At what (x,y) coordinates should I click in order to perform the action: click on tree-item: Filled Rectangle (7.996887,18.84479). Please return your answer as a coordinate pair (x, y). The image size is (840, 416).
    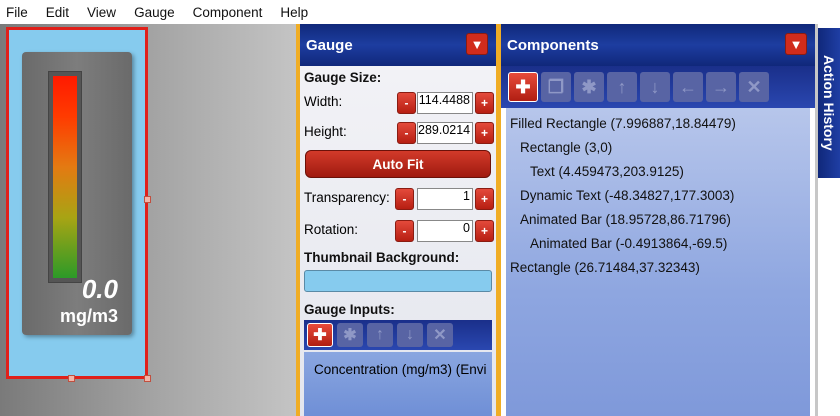
    Looking at the image, I should click on (658, 124).